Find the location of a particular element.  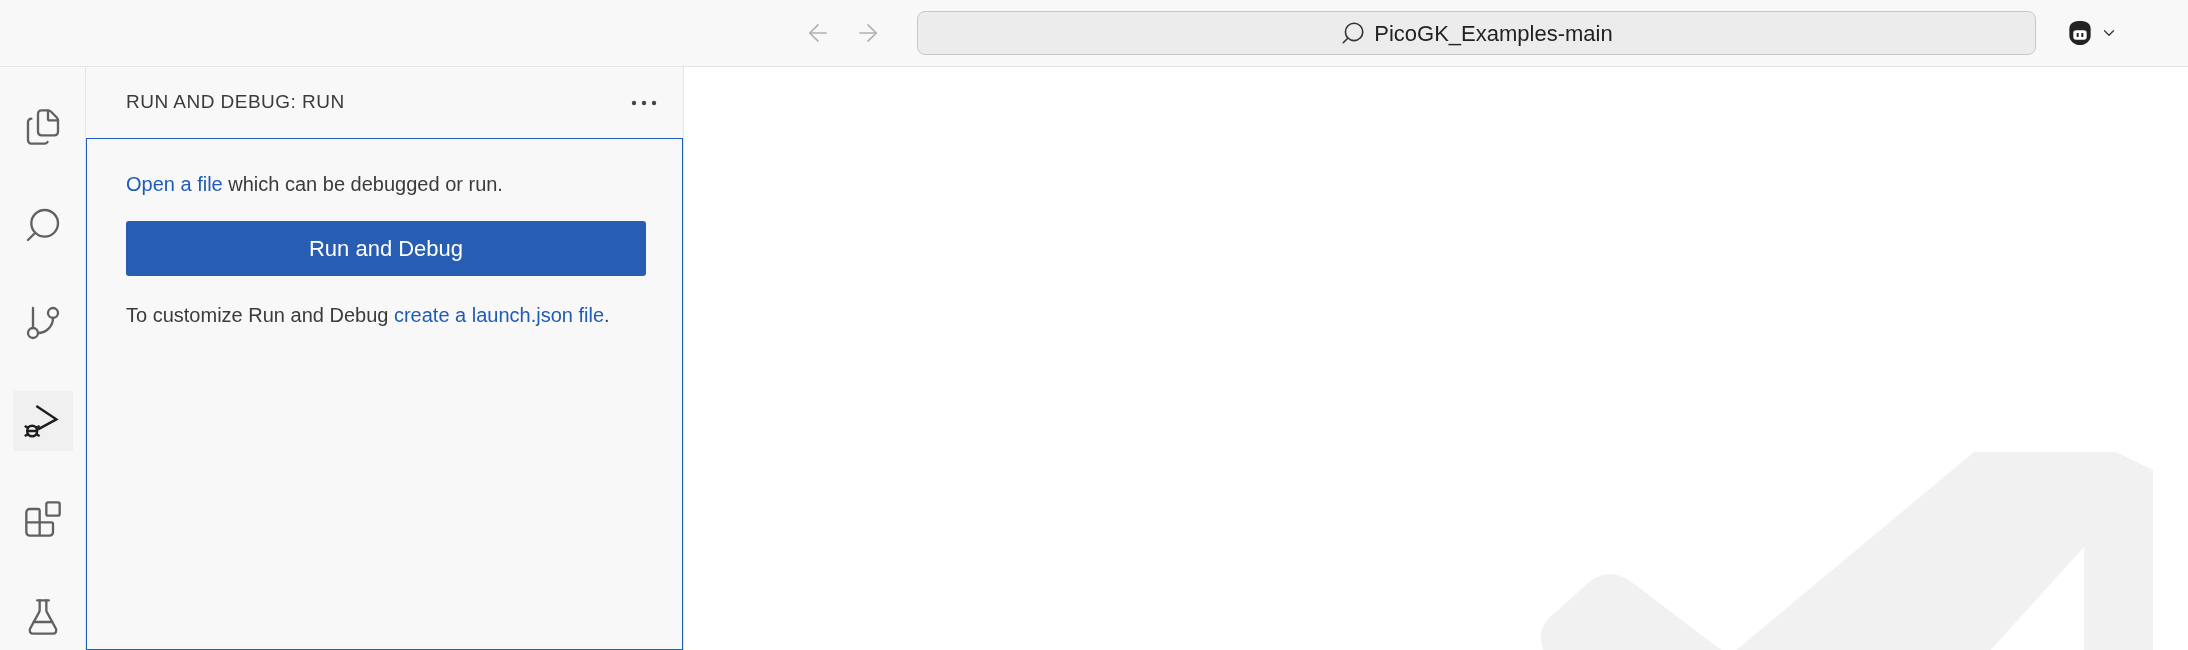

run-and-debug-button: Run and Debug is located at coordinates (386, 248).